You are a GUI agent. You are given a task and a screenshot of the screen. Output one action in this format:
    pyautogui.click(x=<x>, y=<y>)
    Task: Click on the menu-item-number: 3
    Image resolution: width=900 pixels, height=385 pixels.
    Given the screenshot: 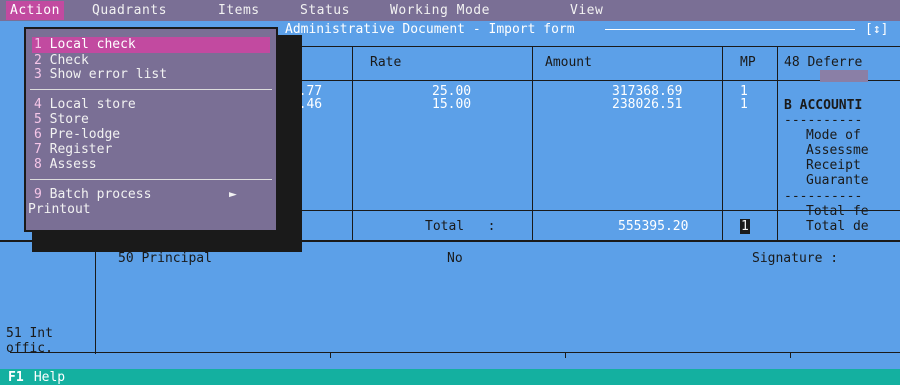 What is the action you would take?
    pyautogui.click(x=38, y=74)
    